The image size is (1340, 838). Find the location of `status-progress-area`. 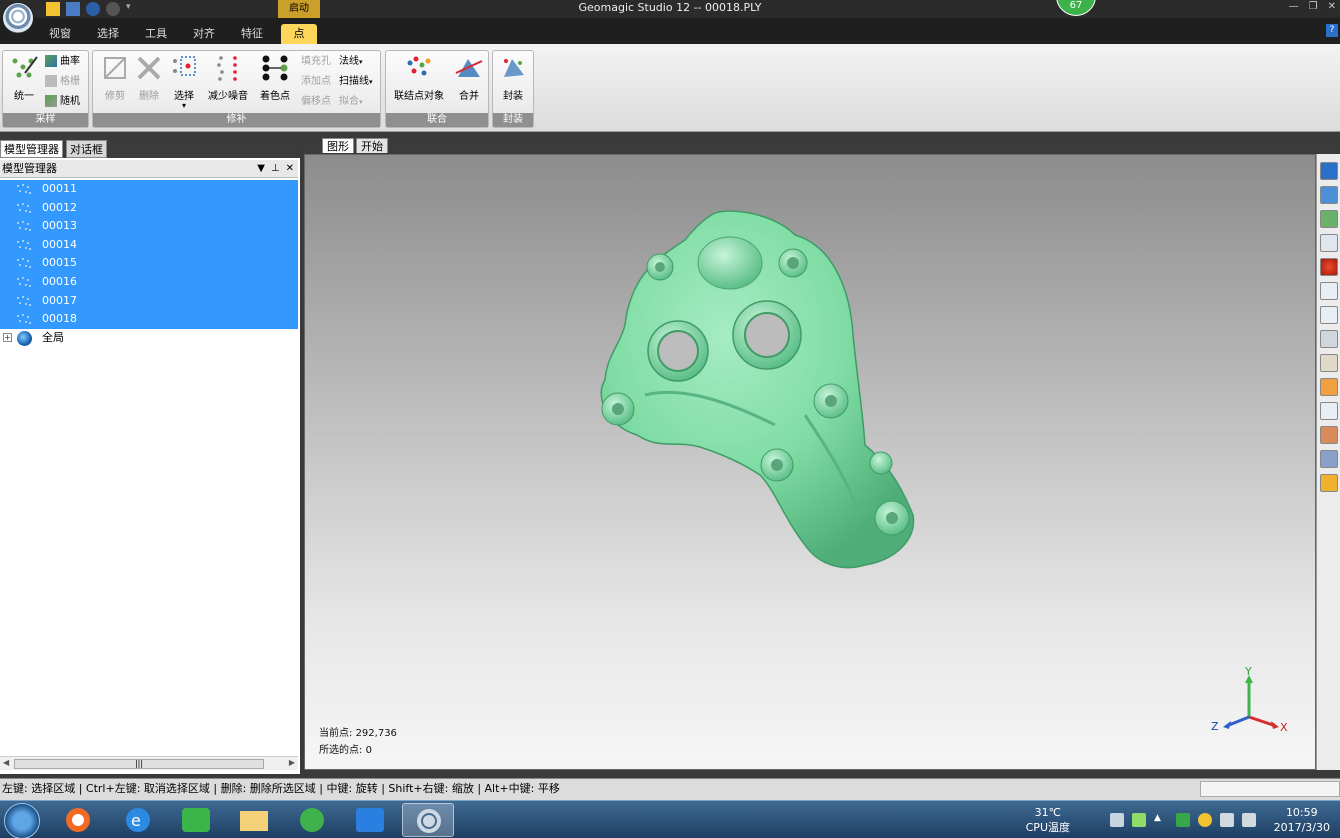

status-progress-area is located at coordinates (1270, 789).